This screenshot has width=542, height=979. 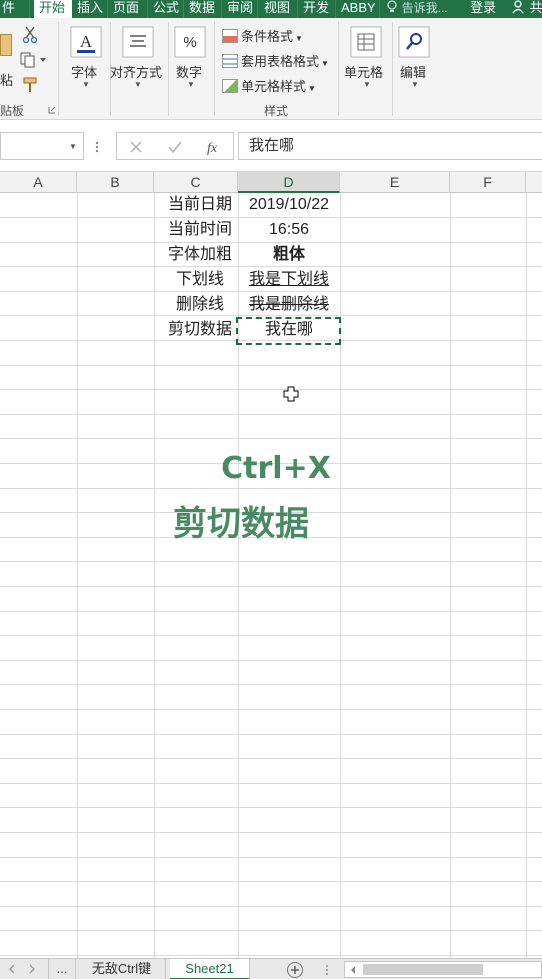 I want to click on column-header-b: B, so click(x=115, y=182).